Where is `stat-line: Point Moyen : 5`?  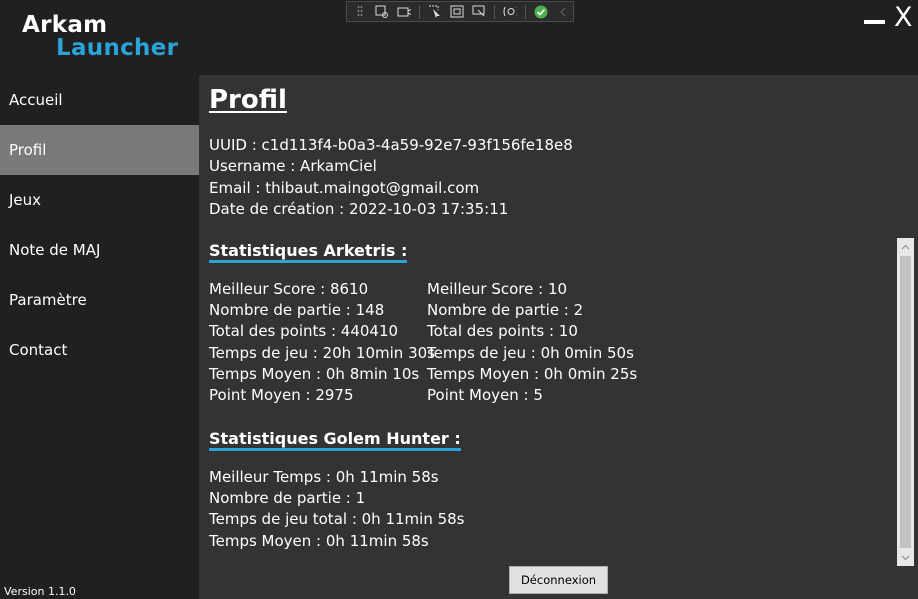
stat-line: Point Moyen : 5 is located at coordinates (485, 395).